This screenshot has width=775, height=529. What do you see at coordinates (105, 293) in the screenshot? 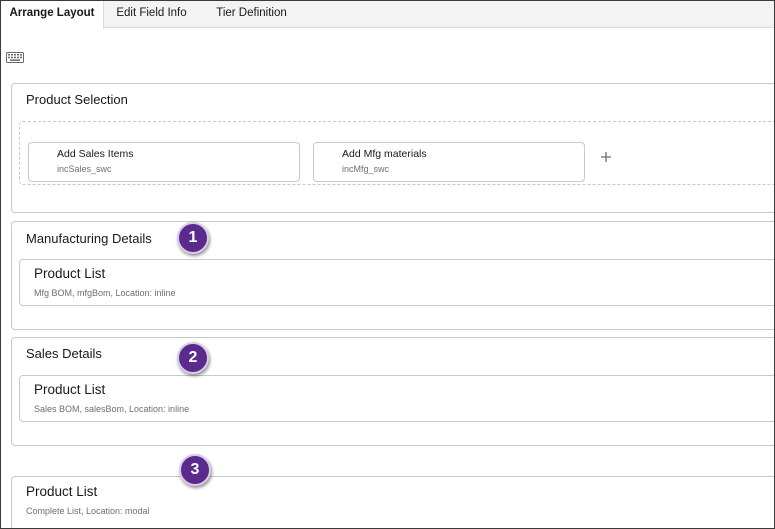
I see `list-subtitle: Mfg BOM, mfgBom, Location: inline` at bounding box center [105, 293].